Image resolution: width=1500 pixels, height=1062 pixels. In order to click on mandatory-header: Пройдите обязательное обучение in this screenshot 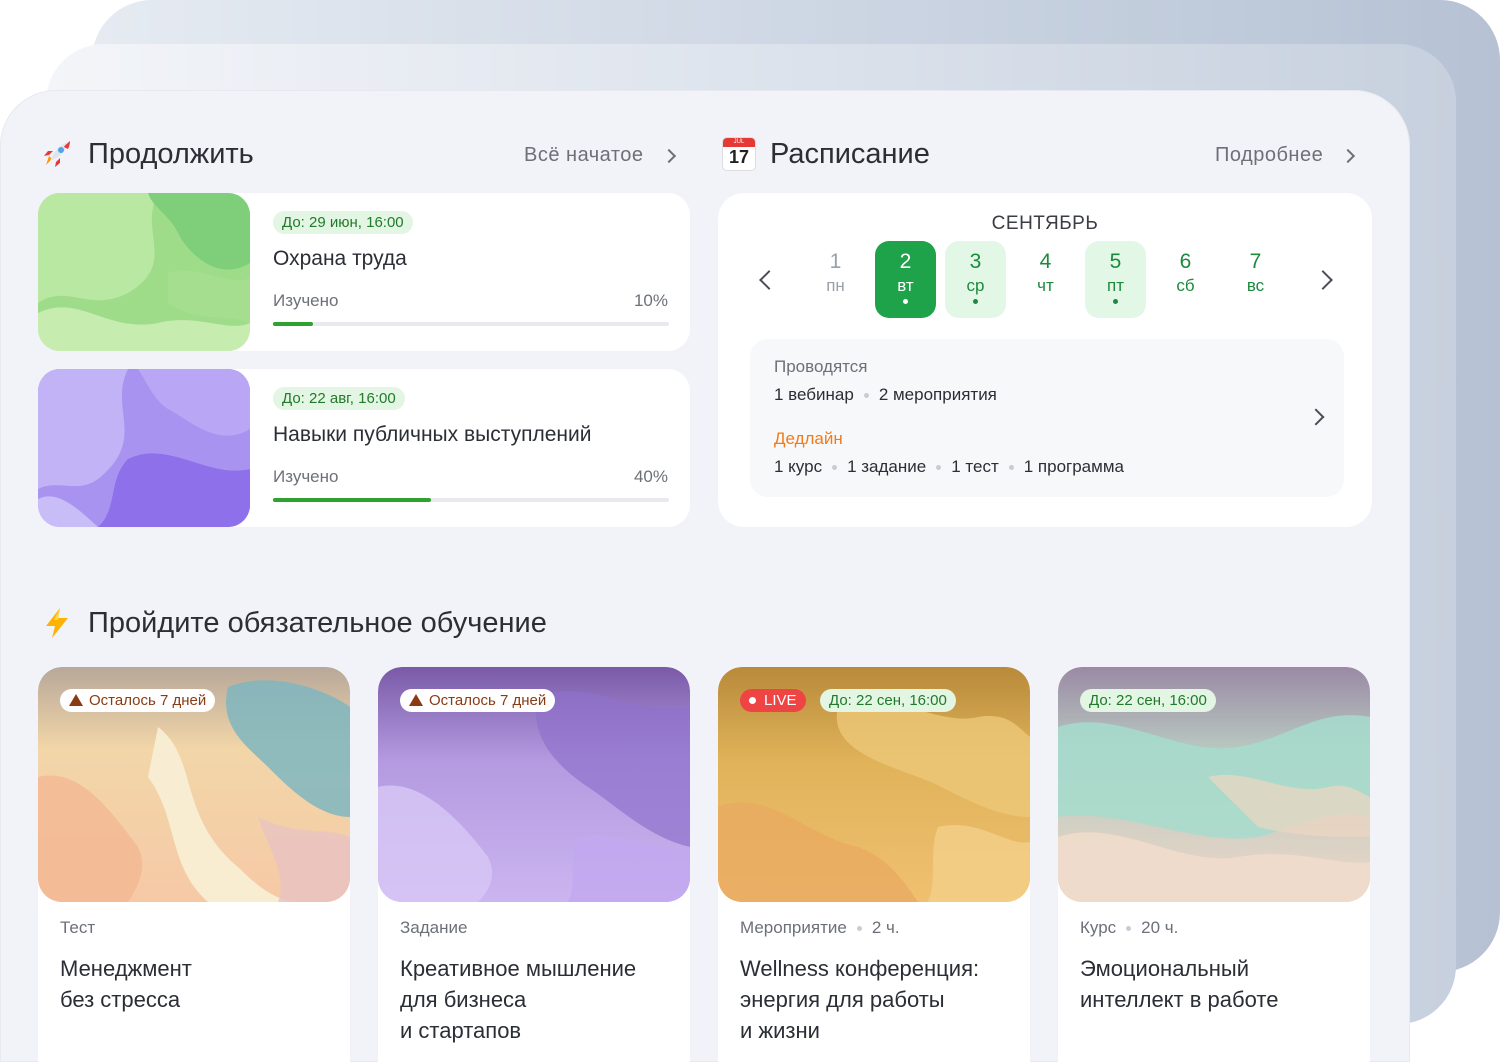, I will do `click(293, 623)`.